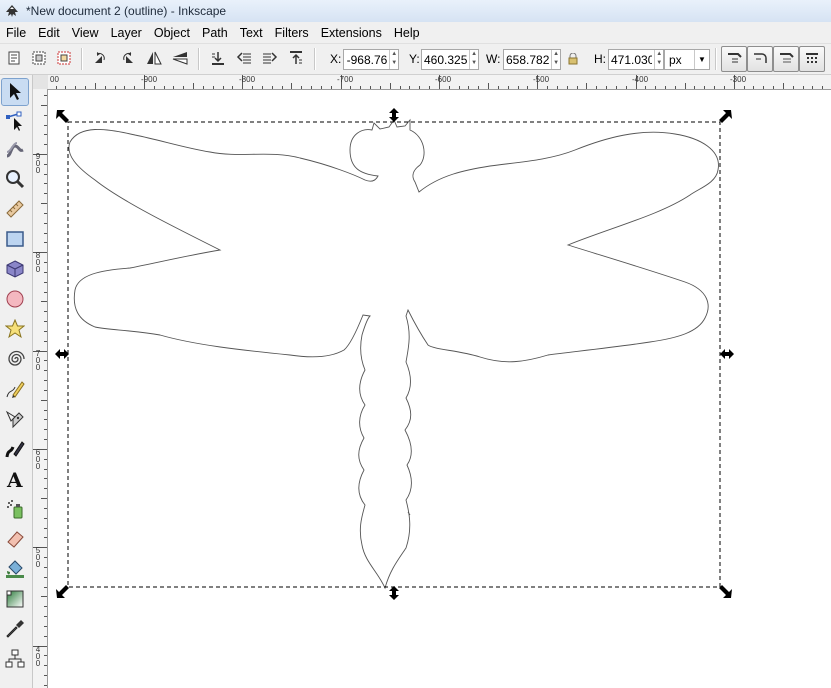 This screenshot has height=688, width=831. Describe the element at coordinates (149, 79) in the screenshot. I see `hruler-label-1: -900` at that location.